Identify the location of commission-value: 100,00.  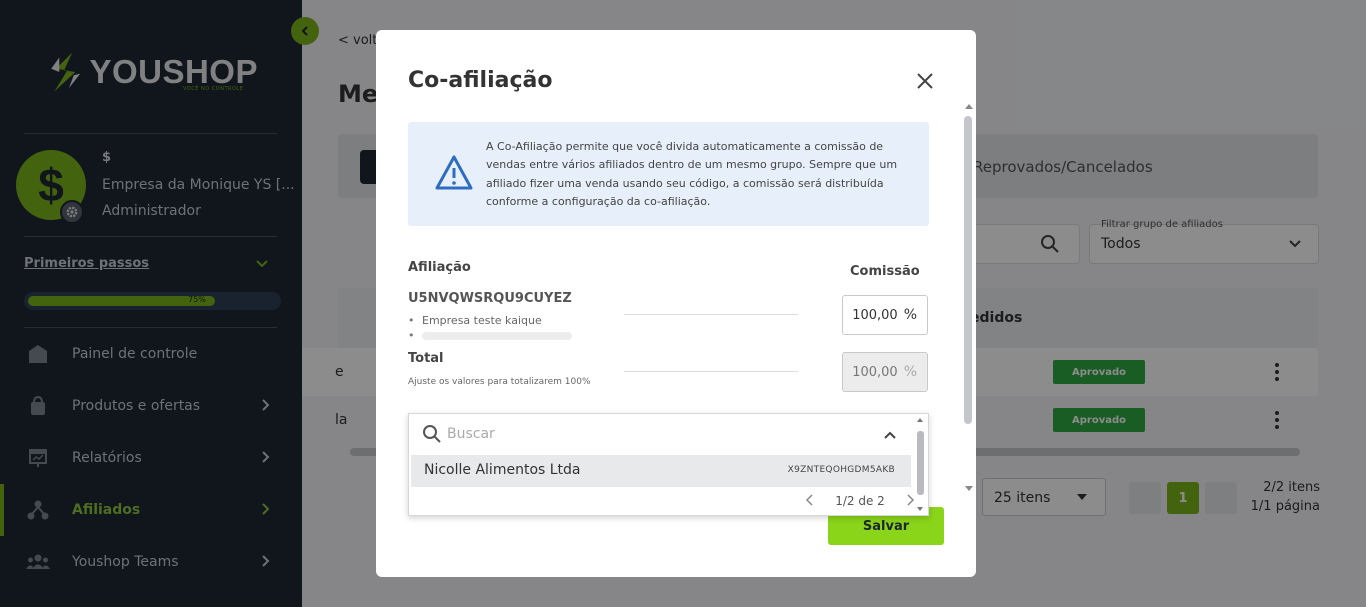
(875, 315).